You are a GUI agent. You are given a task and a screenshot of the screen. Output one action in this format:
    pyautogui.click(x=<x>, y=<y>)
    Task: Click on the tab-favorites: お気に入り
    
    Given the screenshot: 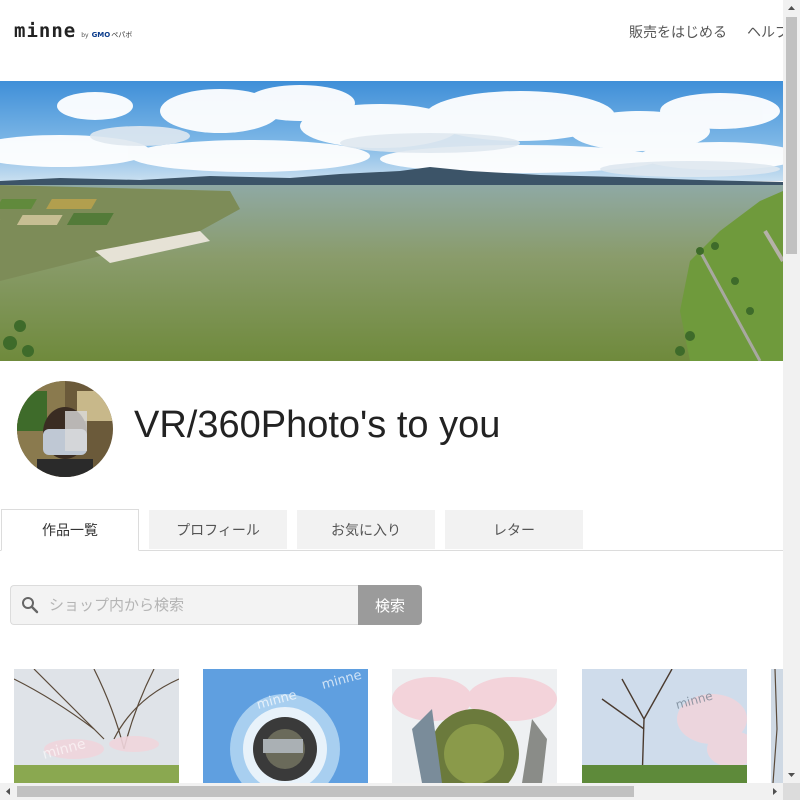 What is the action you would take?
    pyautogui.click(x=366, y=529)
    